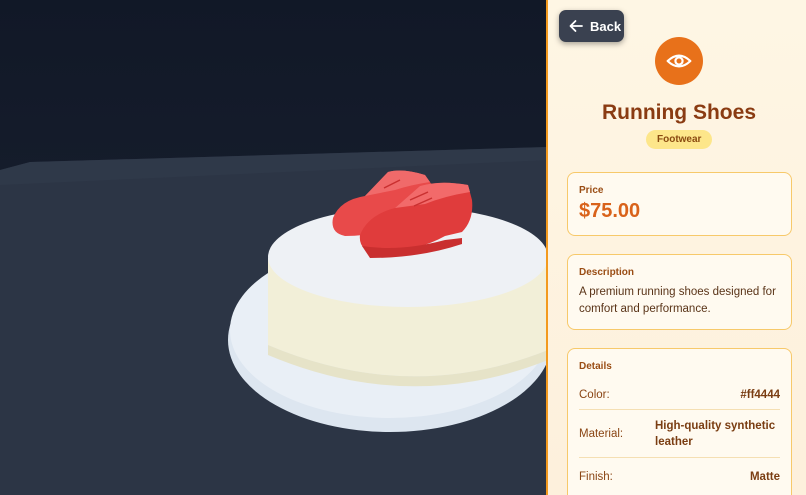 The image size is (806, 495). I want to click on detail-row-material: Material: High-quality synthetic leather, so click(679, 434).